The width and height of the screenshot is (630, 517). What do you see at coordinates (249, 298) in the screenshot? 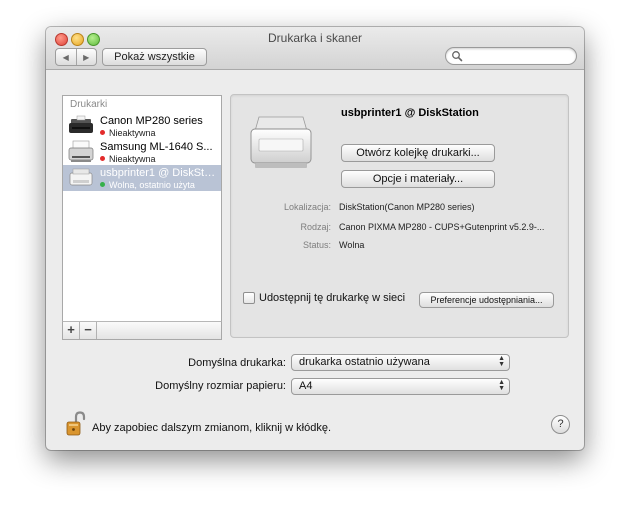
I see `share-printer-checkbox` at bounding box center [249, 298].